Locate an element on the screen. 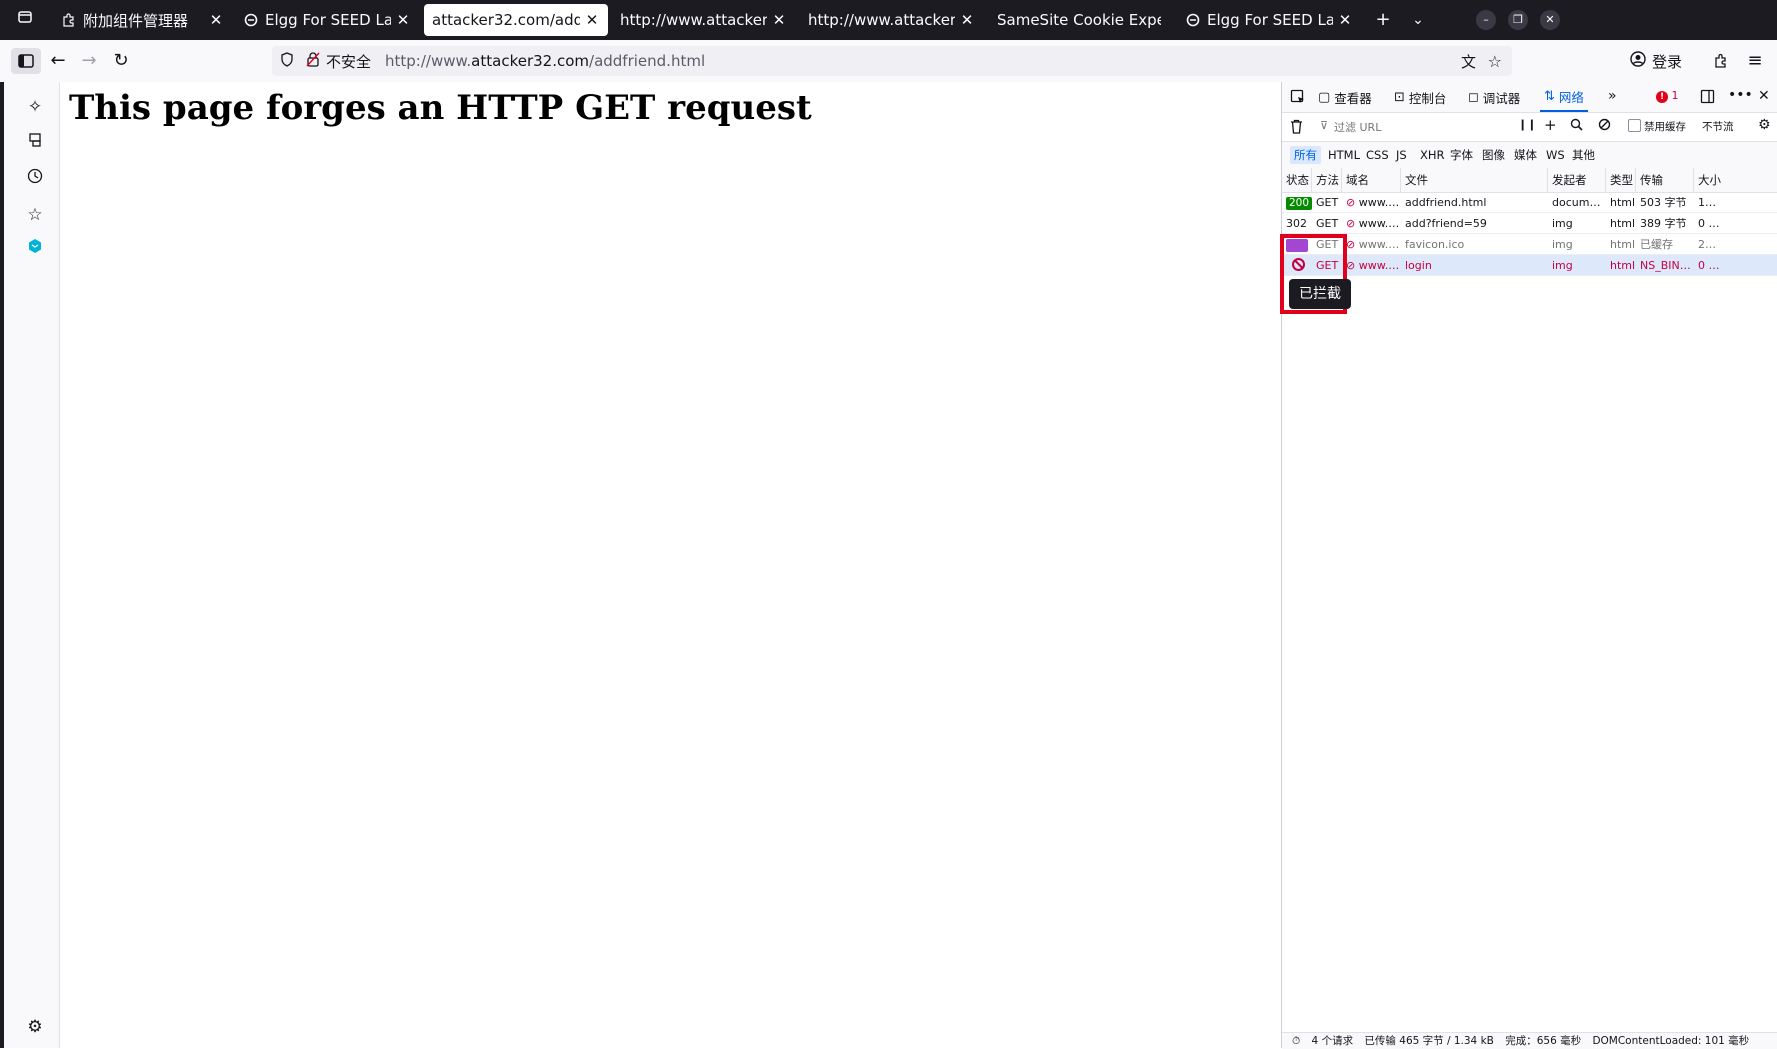 This screenshot has width=1777, height=1049. finish-time: 完成：656 毫秒 is located at coordinates (1543, 1041).